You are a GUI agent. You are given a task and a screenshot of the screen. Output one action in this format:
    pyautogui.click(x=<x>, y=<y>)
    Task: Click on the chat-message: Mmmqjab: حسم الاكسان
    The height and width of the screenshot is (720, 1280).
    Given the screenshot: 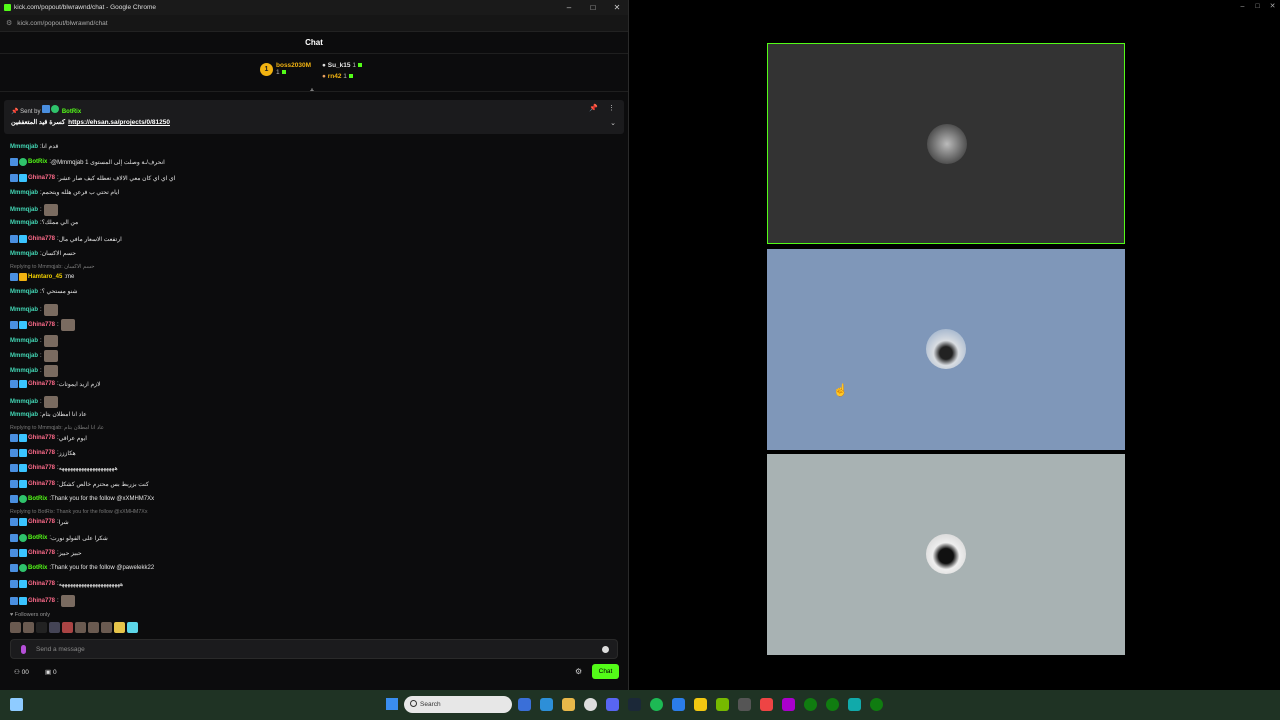 What is the action you would take?
    pyautogui.click(x=43, y=254)
    